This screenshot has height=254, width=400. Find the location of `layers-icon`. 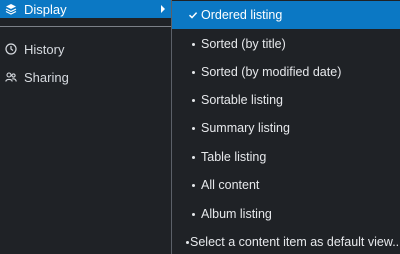

layers-icon is located at coordinates (11, 9).